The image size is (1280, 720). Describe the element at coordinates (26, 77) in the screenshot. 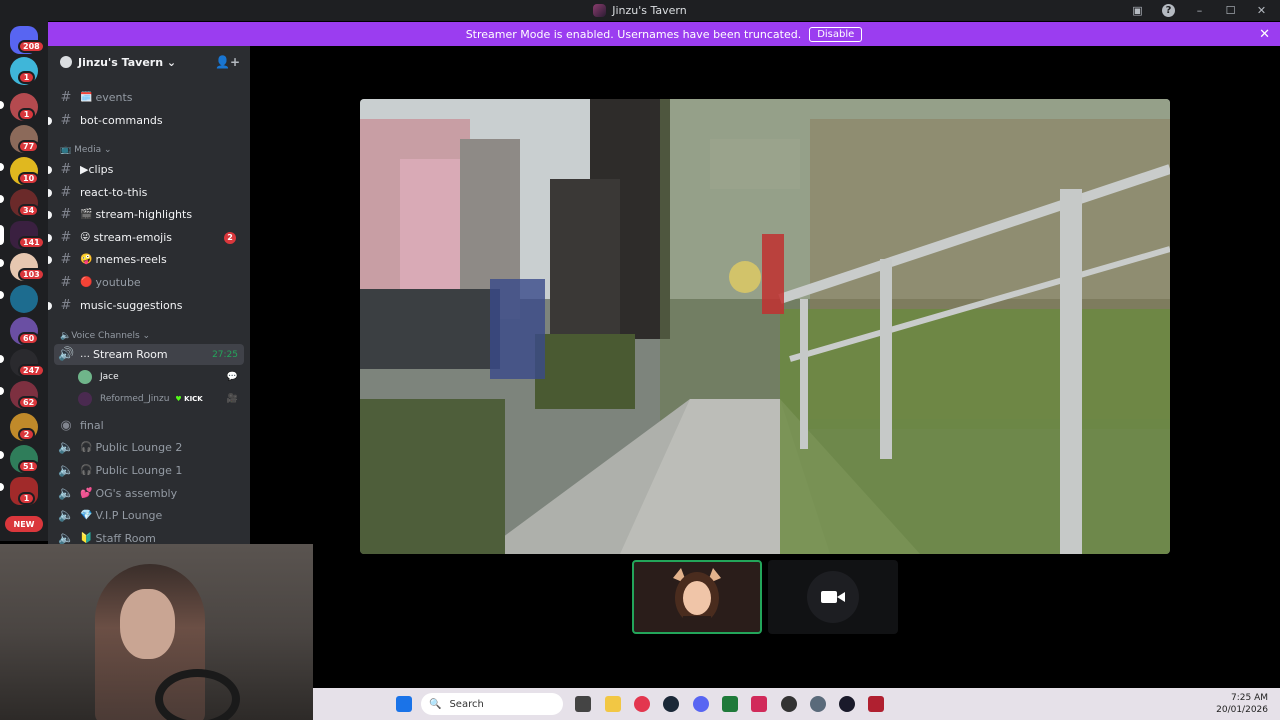

I see `guild-badge: 1` at that location.